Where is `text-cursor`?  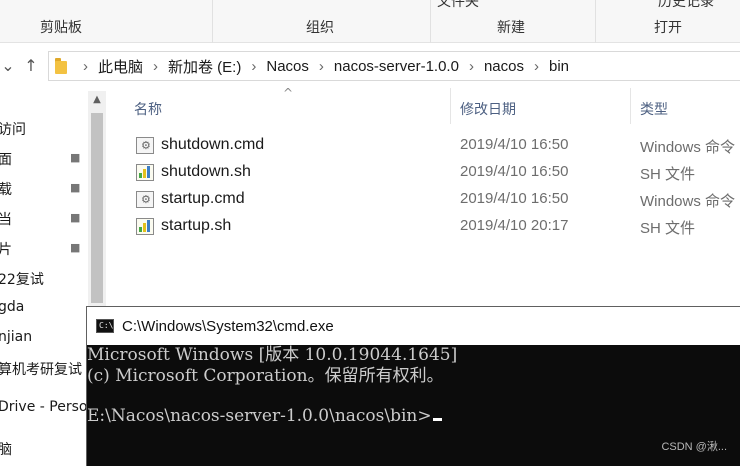
text-cursor is located at coordinates (437, 419).